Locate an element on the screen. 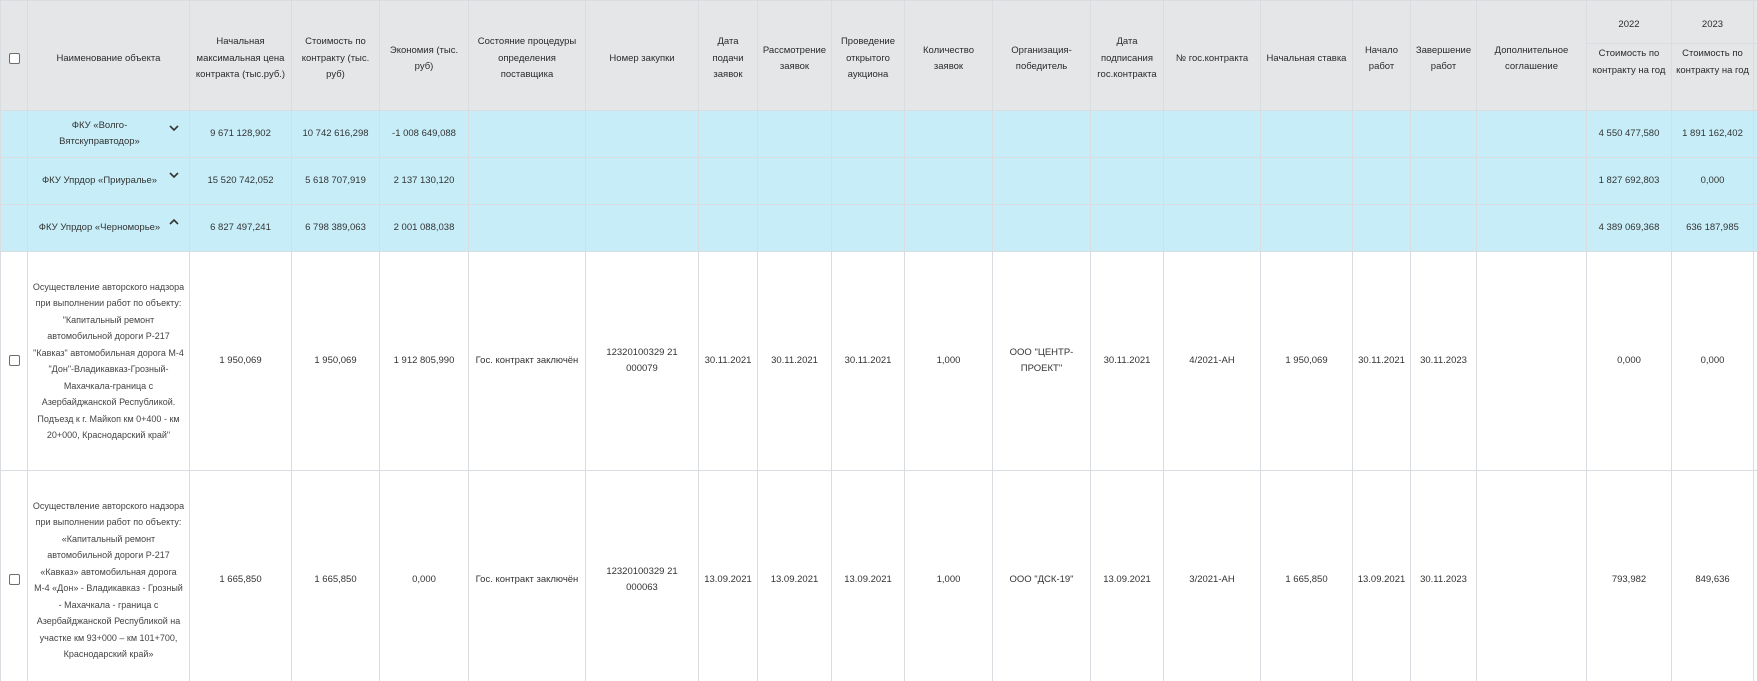  work-start-value: 30.11.2021 is located at coordinates (1381, 361).